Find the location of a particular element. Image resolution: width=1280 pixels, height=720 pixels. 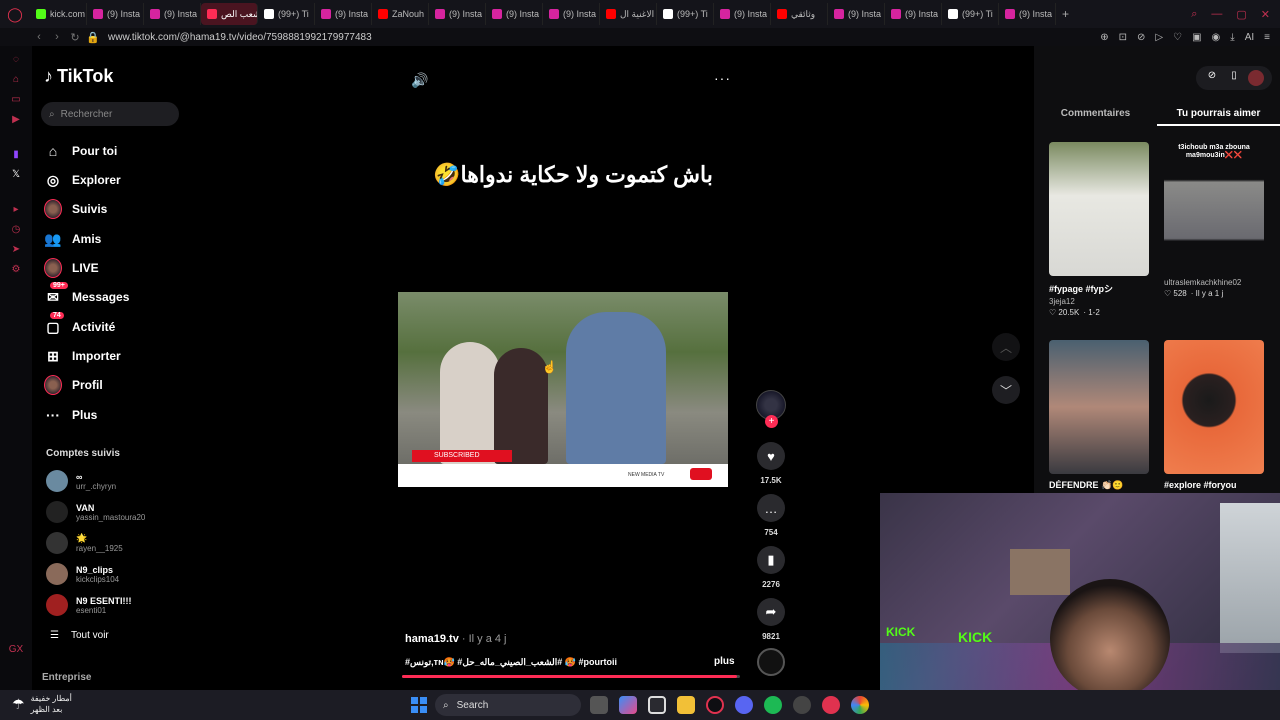

volume-icon: 🔊 is located at coordinates (419, 80).